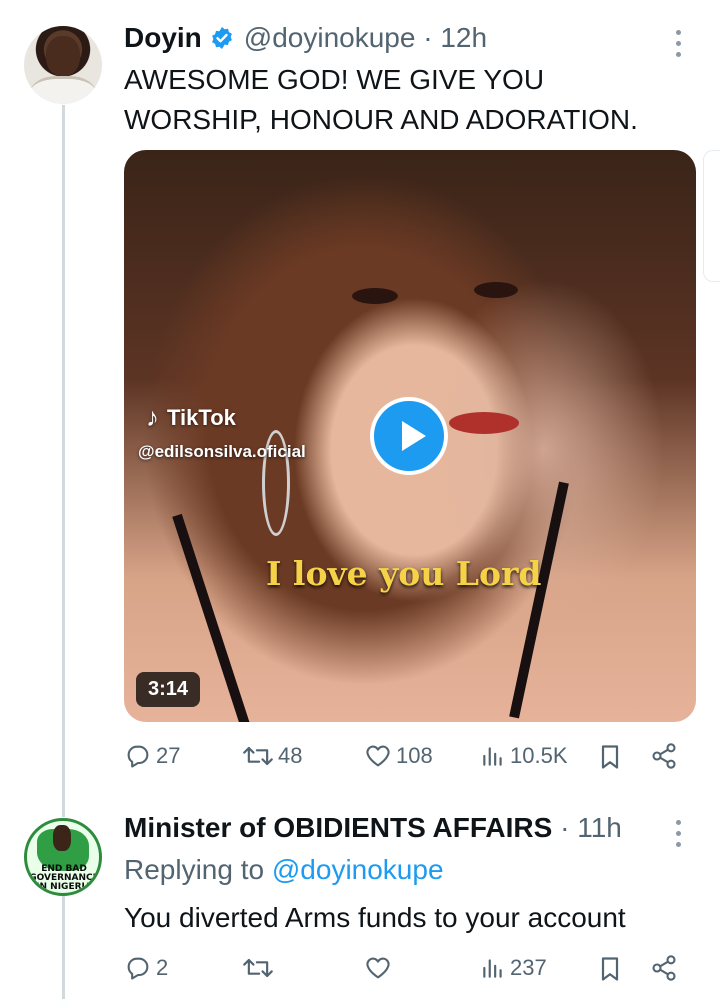 The image size is (720, 999). I want to click on tweet-actions: 27 48 108 10.5K, so click(404, 760).